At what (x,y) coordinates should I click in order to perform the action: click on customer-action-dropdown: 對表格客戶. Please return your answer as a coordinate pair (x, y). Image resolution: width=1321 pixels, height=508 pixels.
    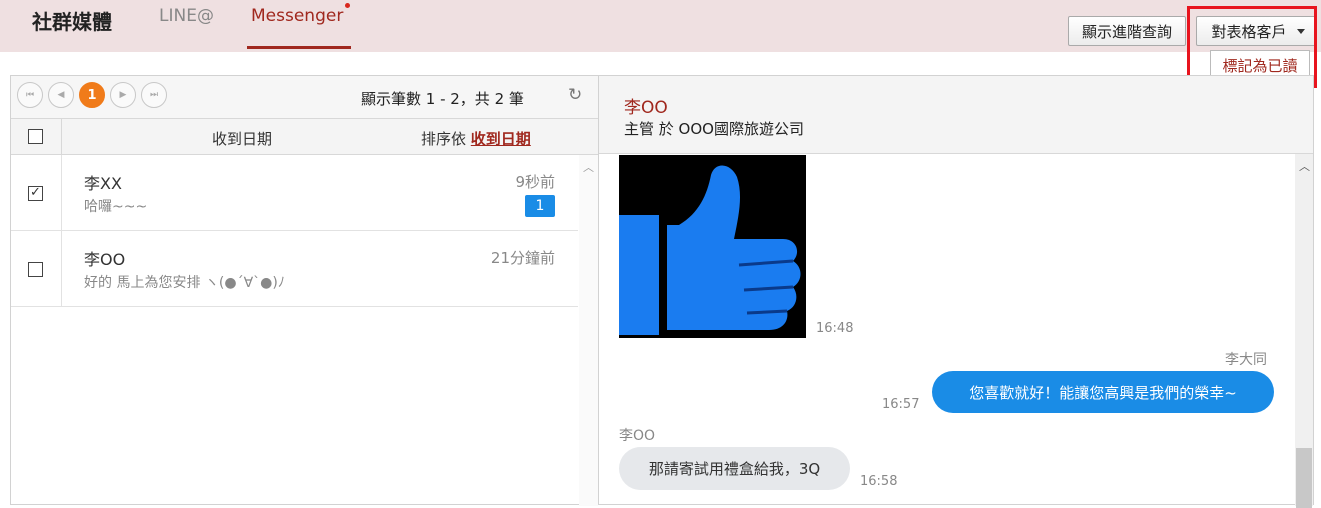
    Looking at the image, I should click on (1256, 31).